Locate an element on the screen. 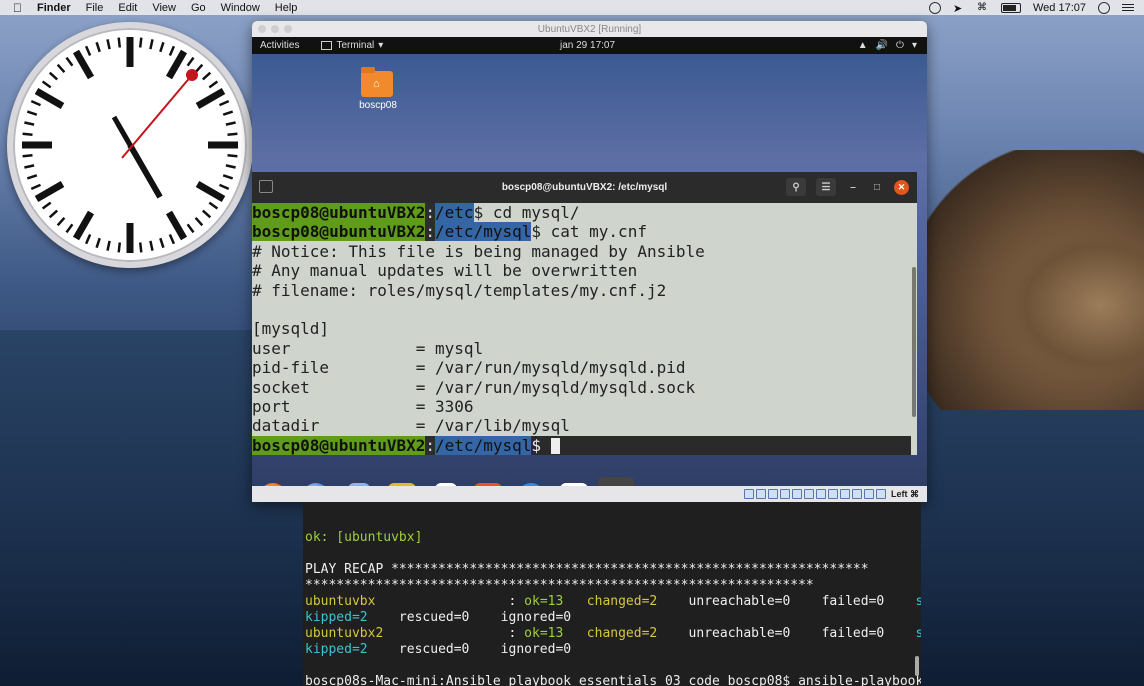 The image size is (1144, 686). terminal-app-menu: Terminal ▾ is located at coordinates (352, 45).